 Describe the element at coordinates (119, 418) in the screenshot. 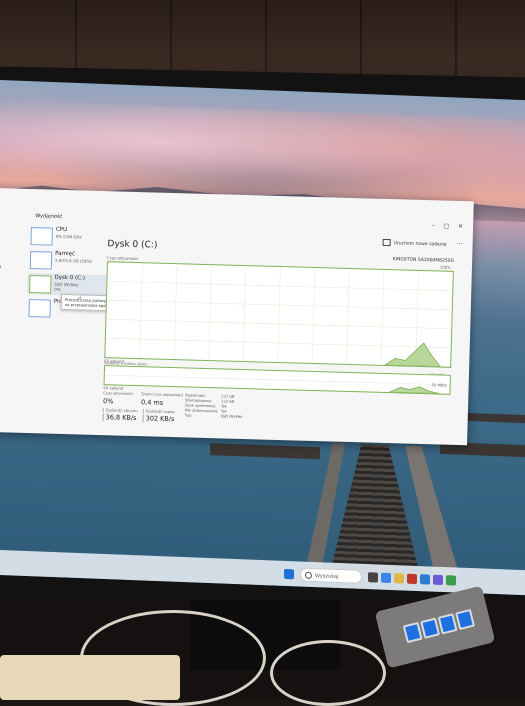

I see `read-speed-value: 36,8 KB/s` at that location.